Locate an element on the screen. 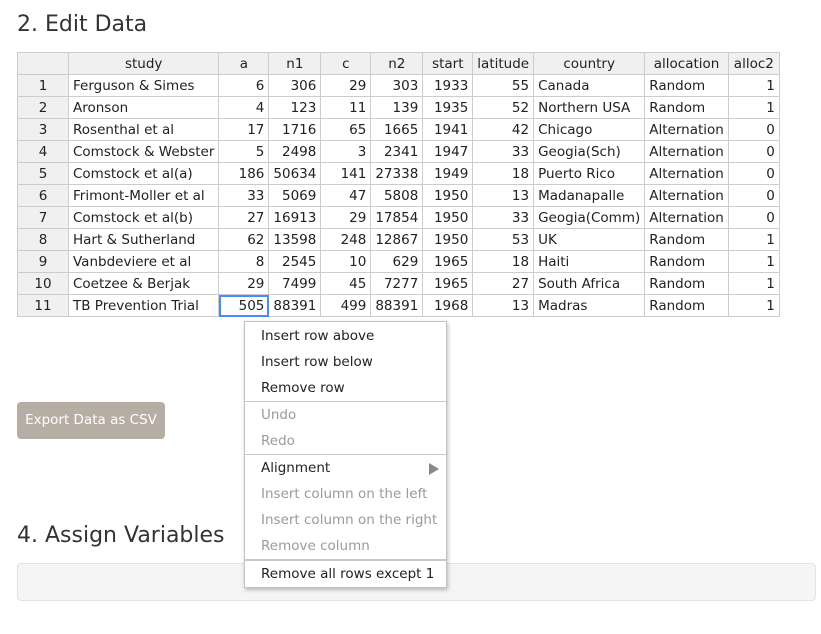  row-header: 11 is located at coordinates (43, 305).